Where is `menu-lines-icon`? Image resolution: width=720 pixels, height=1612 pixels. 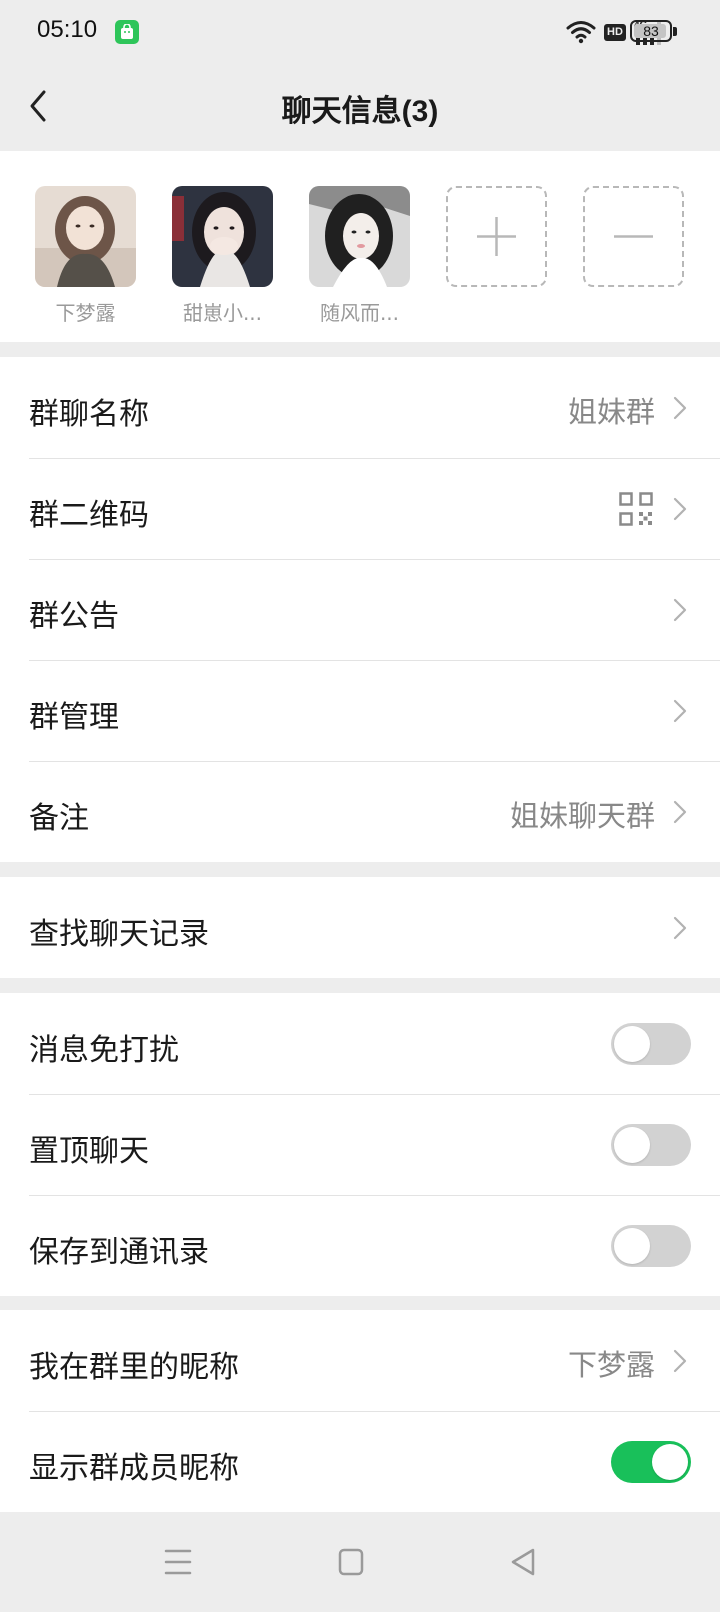
menu-lines-icon is located at coordinates (178, 1562).